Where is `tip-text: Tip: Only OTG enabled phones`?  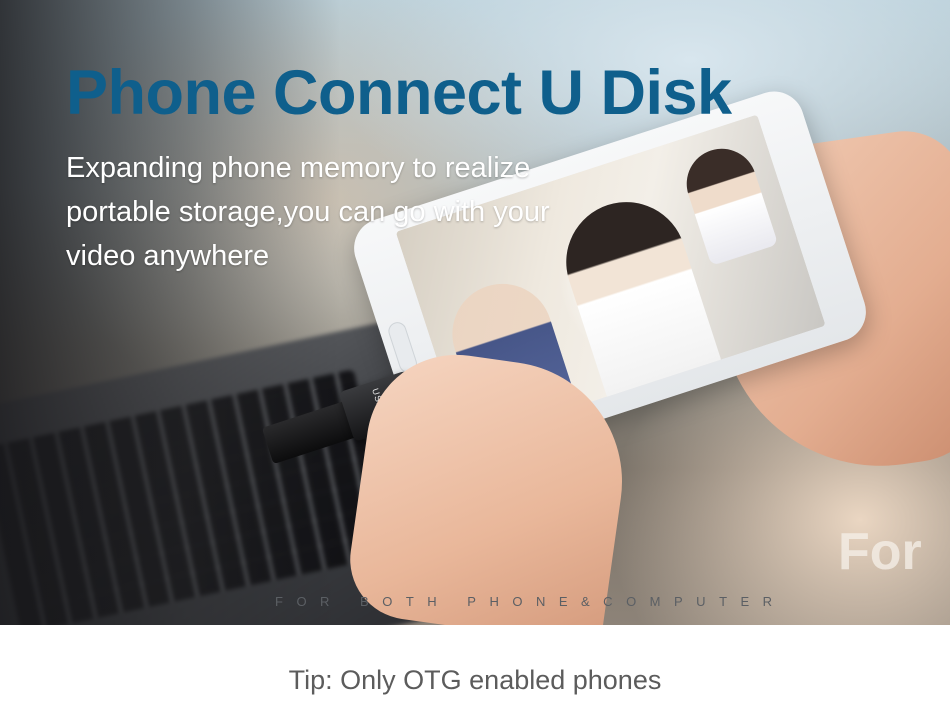
tip-text: Tip: Only OTG enabled phones is located at coordinates (475, 680).